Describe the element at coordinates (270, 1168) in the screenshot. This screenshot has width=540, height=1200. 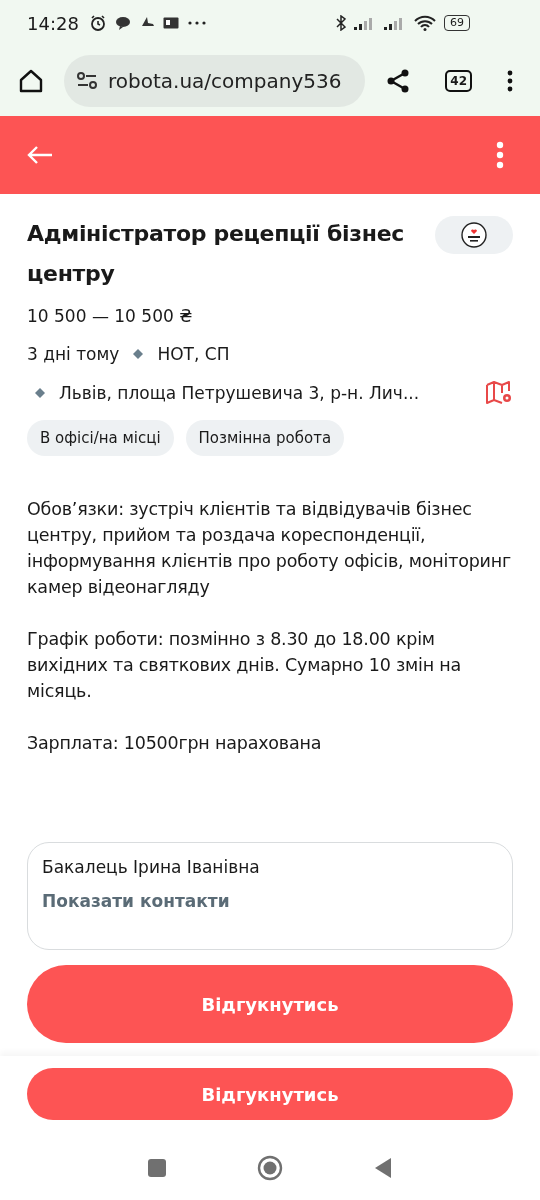
I see `home-button-icon` at that location.